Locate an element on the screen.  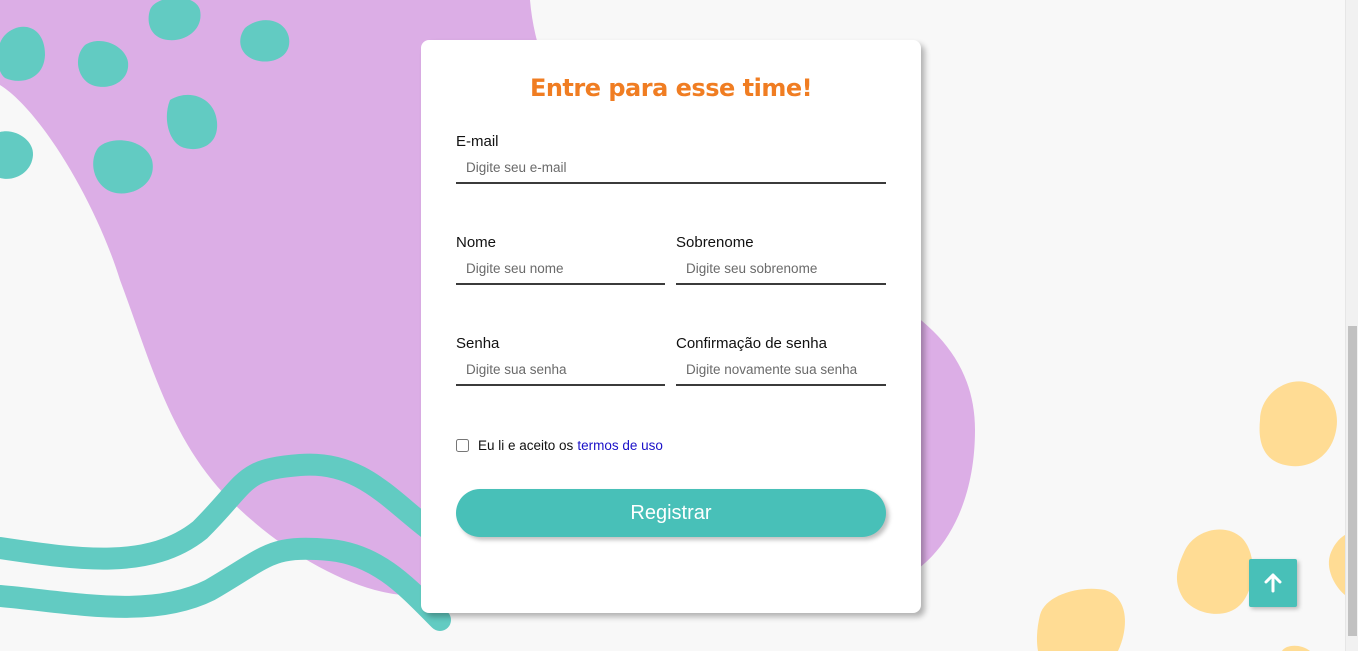
form-title: Entre para esse time! is located at coordinates (671, 88).